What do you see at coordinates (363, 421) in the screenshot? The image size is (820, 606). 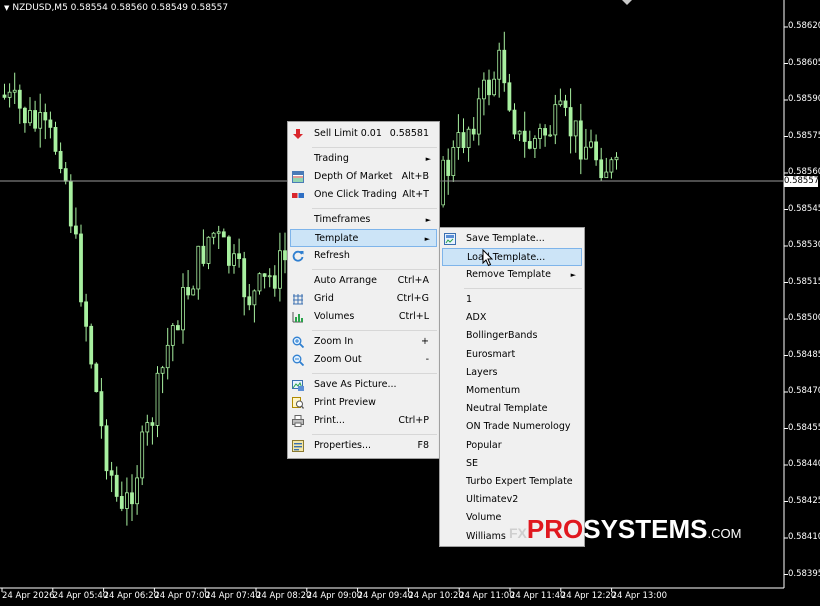 I see `menu-item-print: Print... Ctrl+P` at bounding box center [363, 421].